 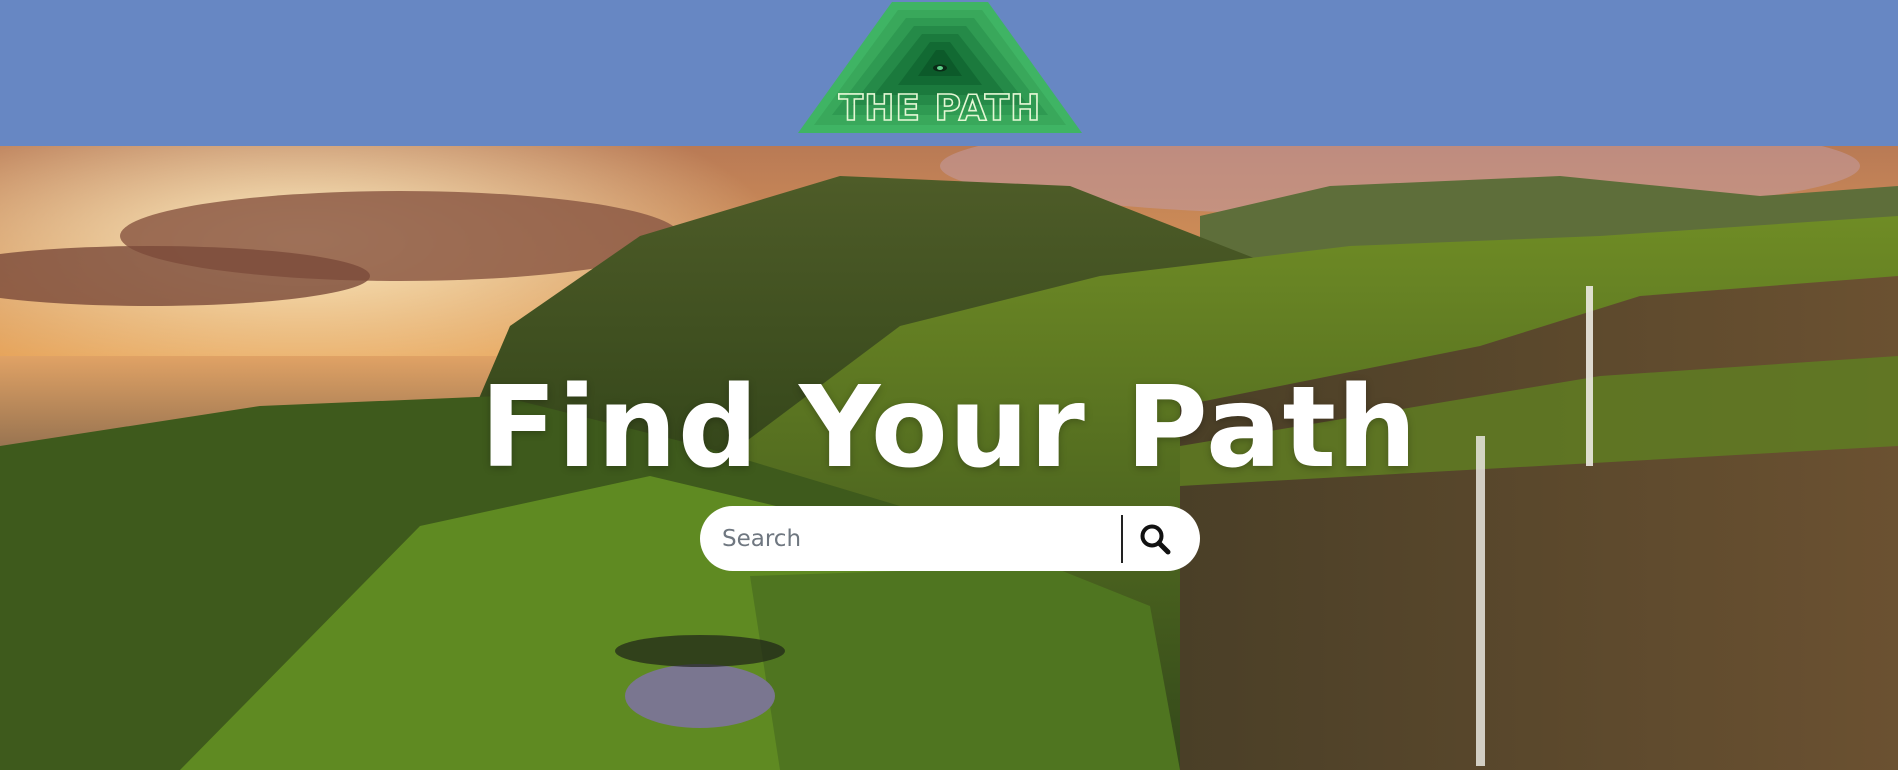 I want to click on search-divider, so click(x=1122, y=539).